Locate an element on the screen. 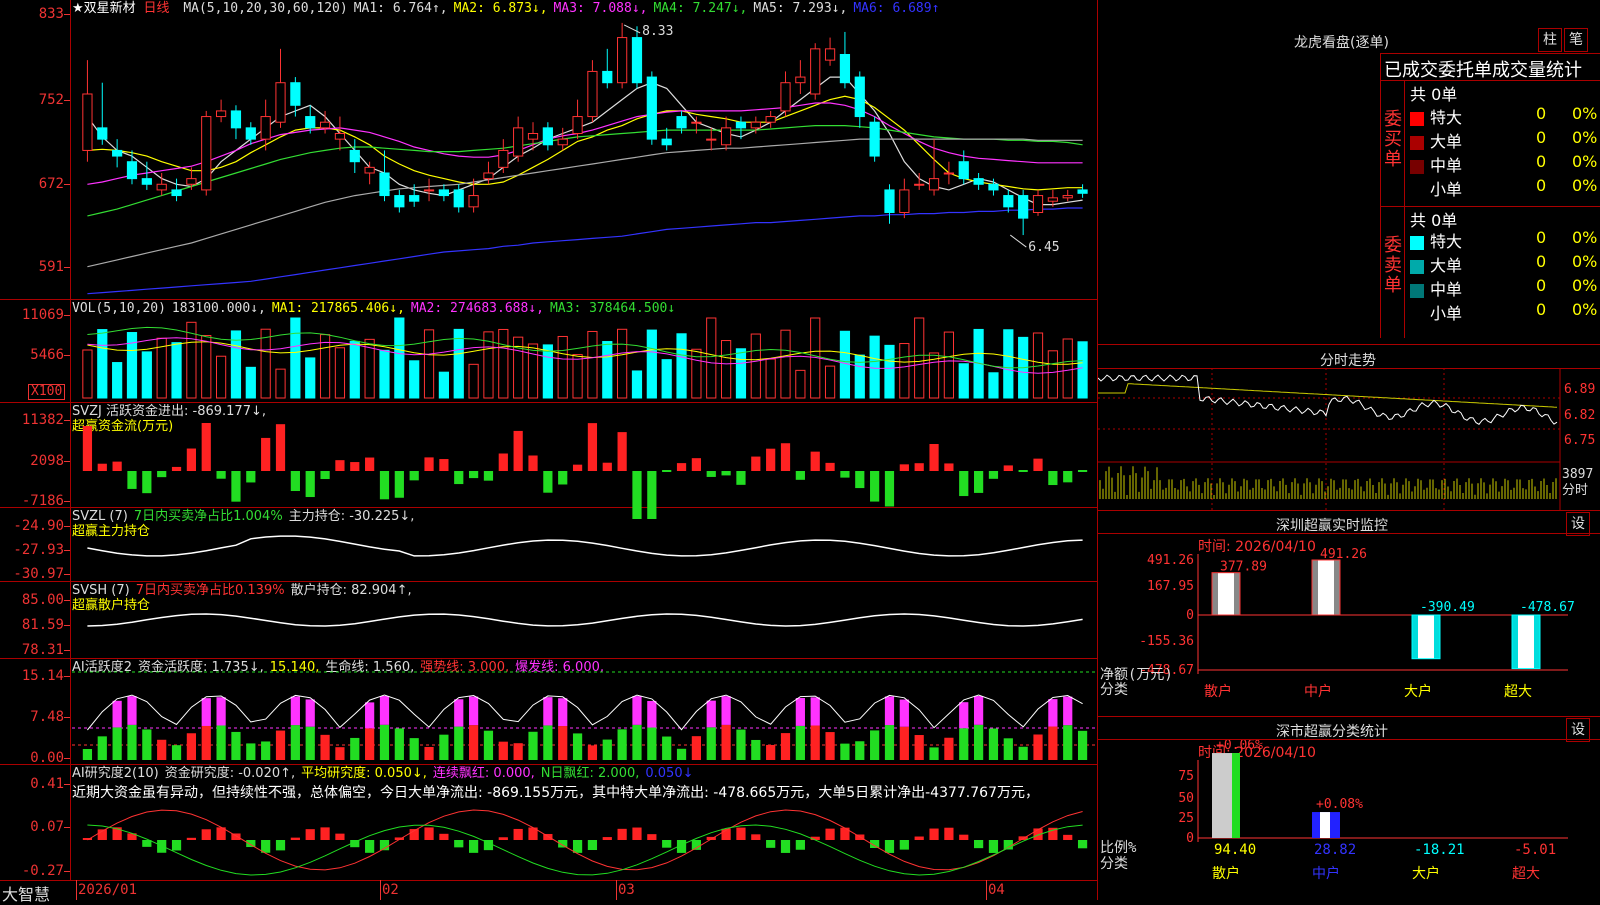 The image size is (1600, 905). intraday-chart: 6.89 6.82 6.75 3897分时 is located at coordinates (1349, 439).